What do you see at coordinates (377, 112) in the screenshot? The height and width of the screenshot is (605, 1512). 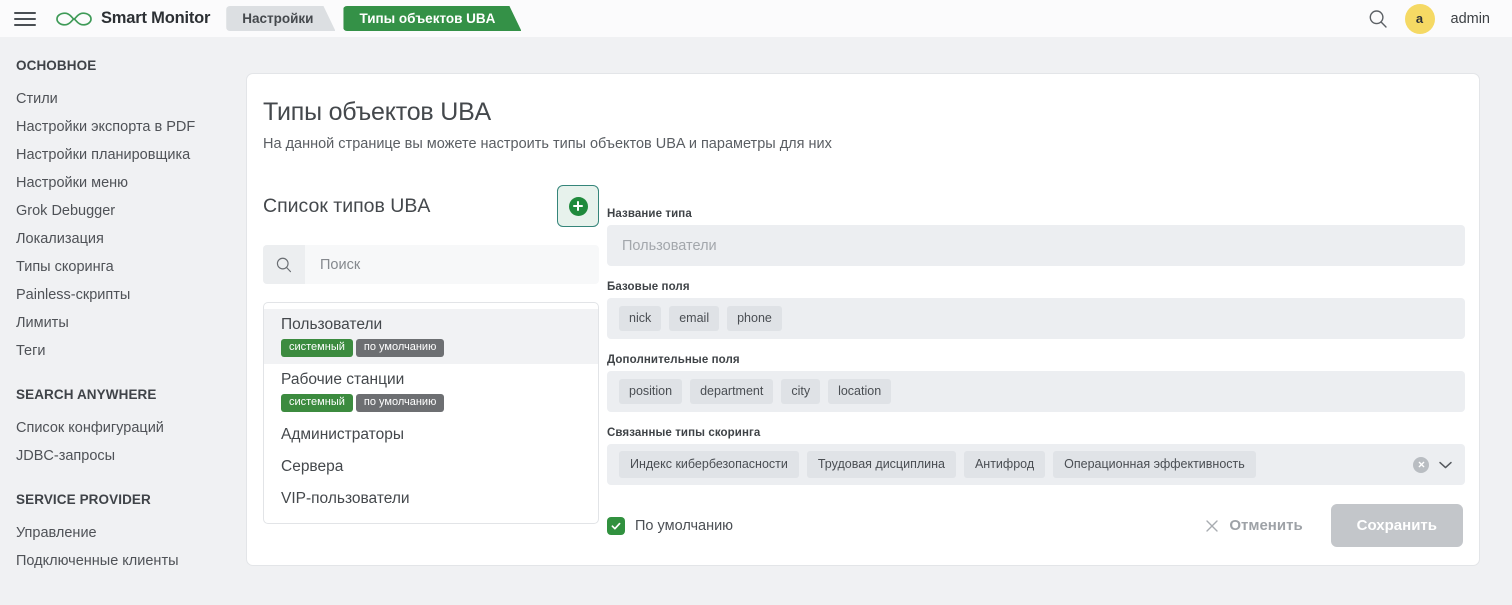 I see `page-title: Типы объектов UBA` at bounding box center [377, 112].